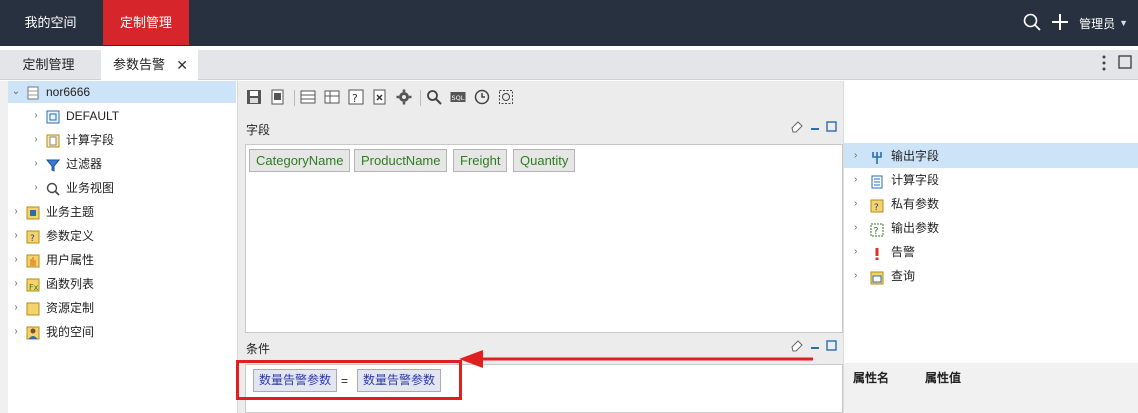 The width and height of the screenshot is (1138, 413). What do you see at coordinates (50, 22) in the screenshot?
I see `nav-my-space: 我的空间` at bounding box center [50, 22].